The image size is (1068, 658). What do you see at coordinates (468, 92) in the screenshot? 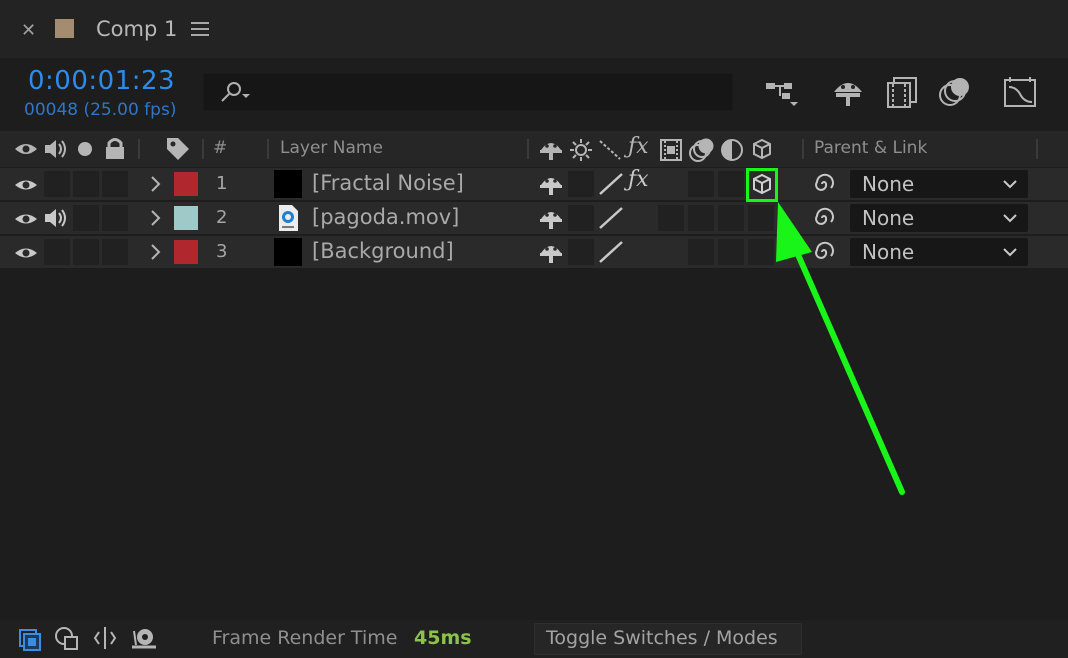
I see `layer-search-input` at bounding box center [468, 92].